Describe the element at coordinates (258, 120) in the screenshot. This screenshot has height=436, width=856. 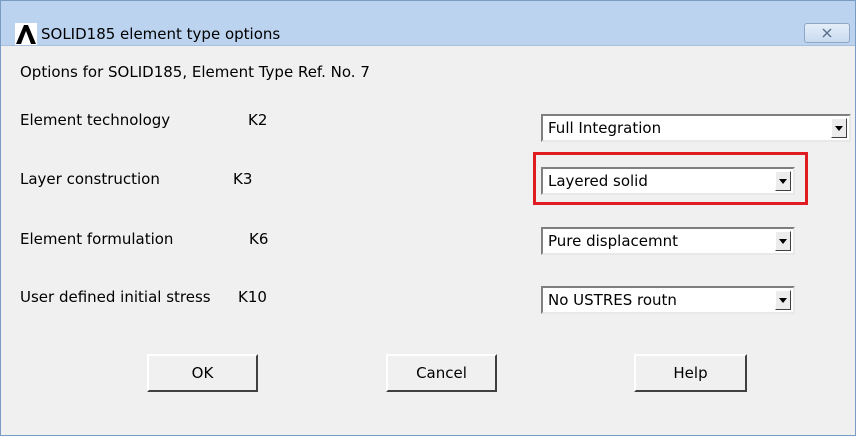
I see `option-key-k2: K2` at that location.